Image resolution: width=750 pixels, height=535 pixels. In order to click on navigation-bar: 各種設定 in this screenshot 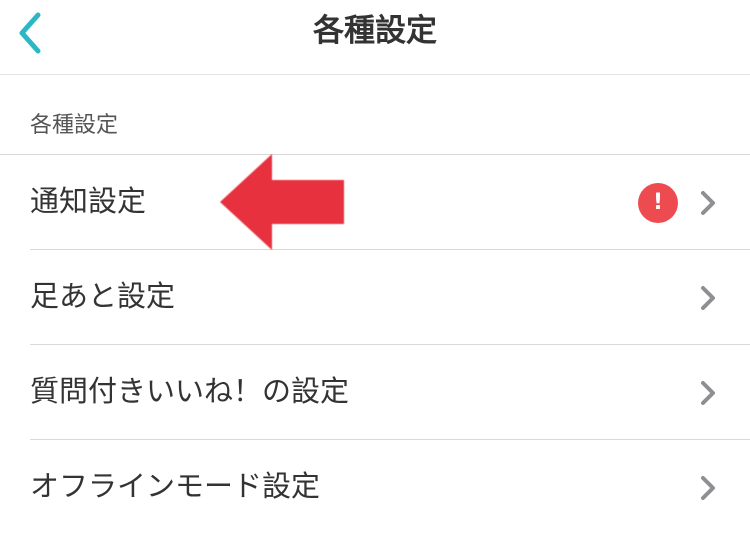, I will do `click(375, 37)`.